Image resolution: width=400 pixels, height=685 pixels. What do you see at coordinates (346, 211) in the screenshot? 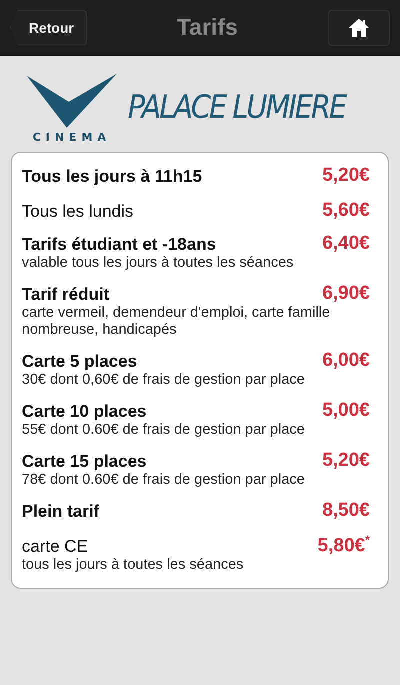
I see `rate-price: 5,60€` at bounding box center [346, 211].